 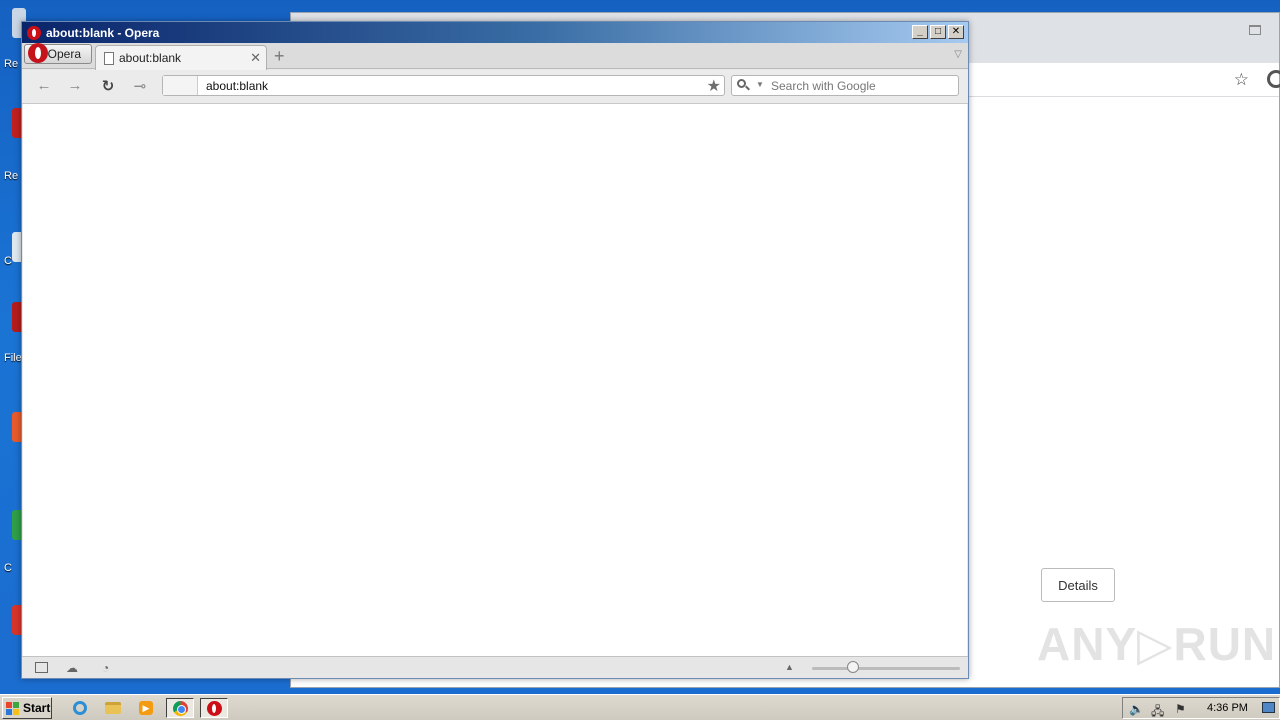 What do you see at coordinates (140, 86) in the screenshot?
I see `key-icon: ⊸` at bounding box center [140, 86].